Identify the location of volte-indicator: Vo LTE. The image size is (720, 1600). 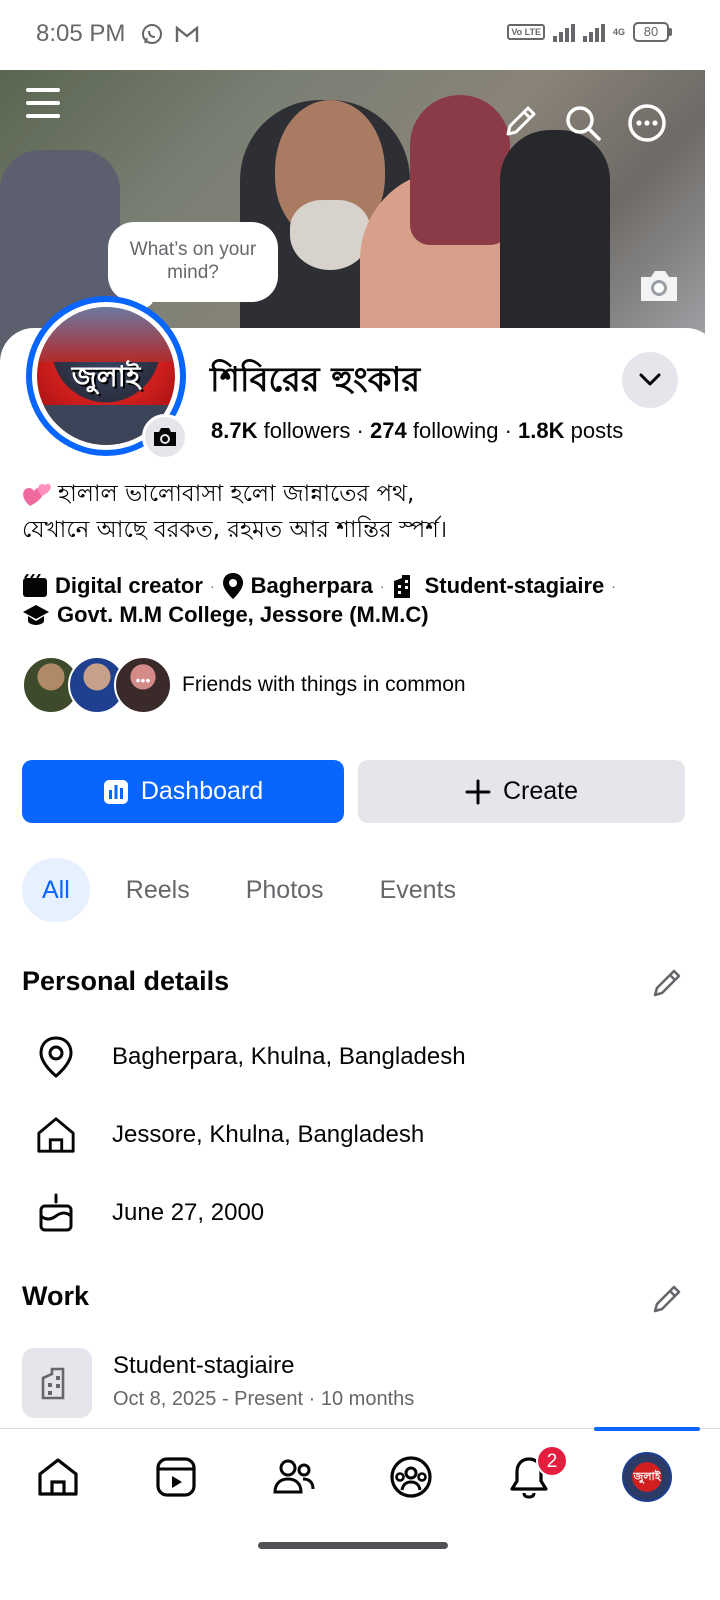
(526, 32).